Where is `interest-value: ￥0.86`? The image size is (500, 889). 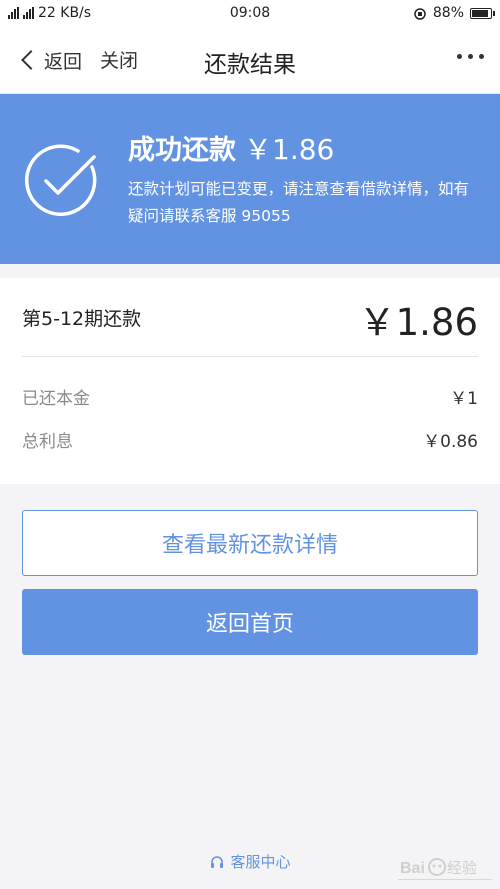
interest-value: ￥0.86 is located at coordinates (450, 441).